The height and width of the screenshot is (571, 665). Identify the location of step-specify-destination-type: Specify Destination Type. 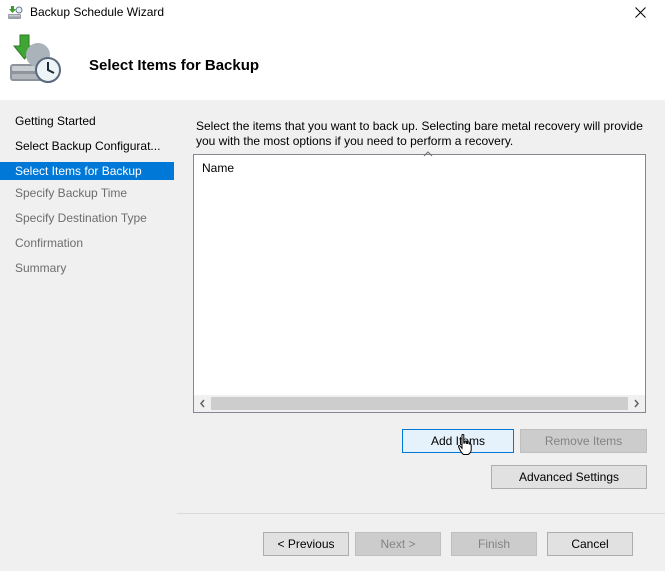
(81, 218).